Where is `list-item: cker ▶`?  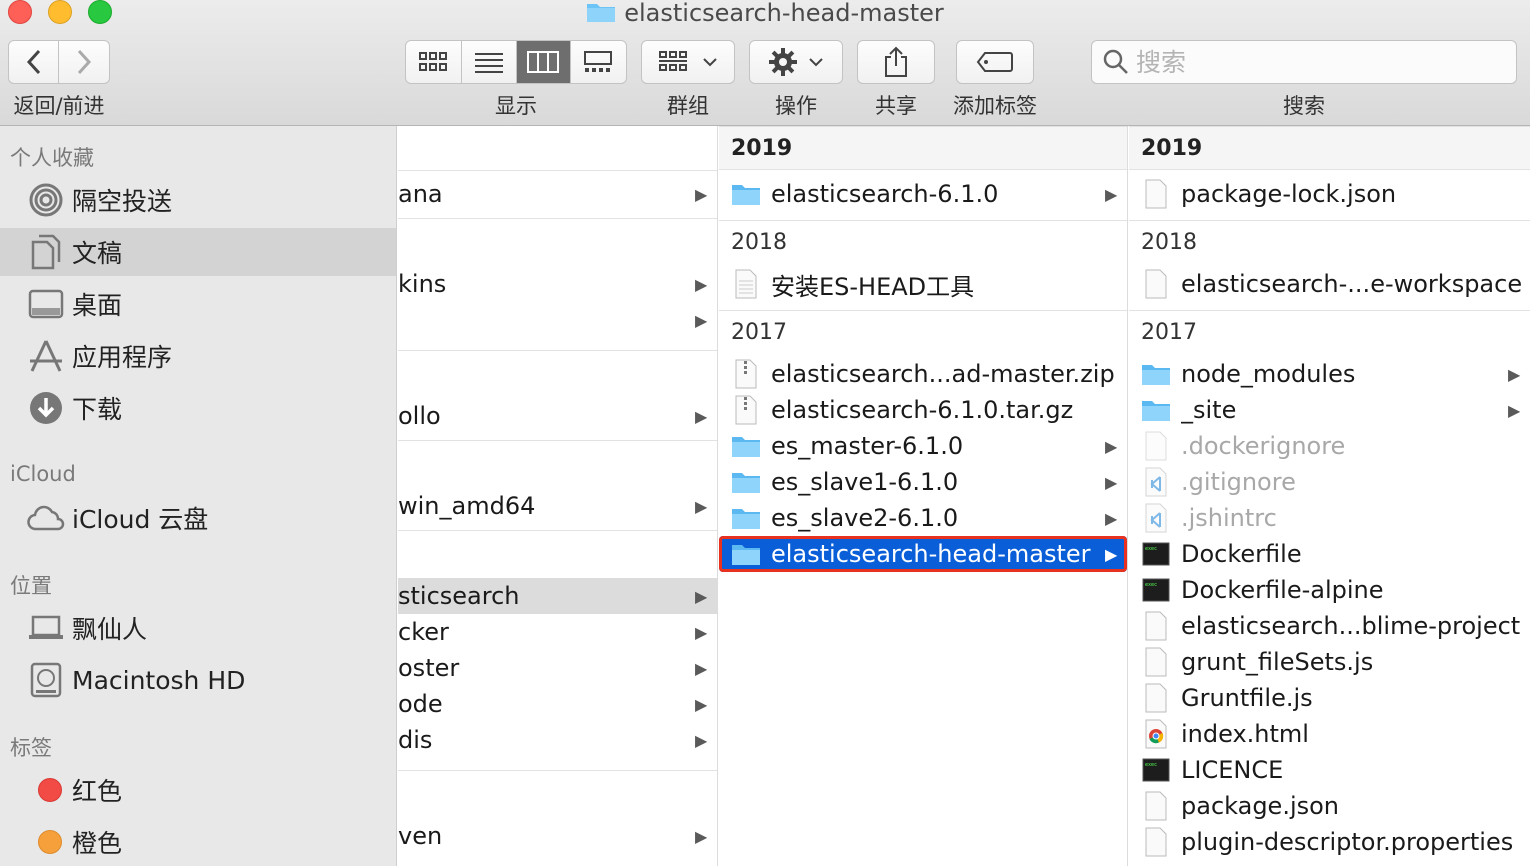 list-item: cker ▶ is located at coordinates (557, 632).